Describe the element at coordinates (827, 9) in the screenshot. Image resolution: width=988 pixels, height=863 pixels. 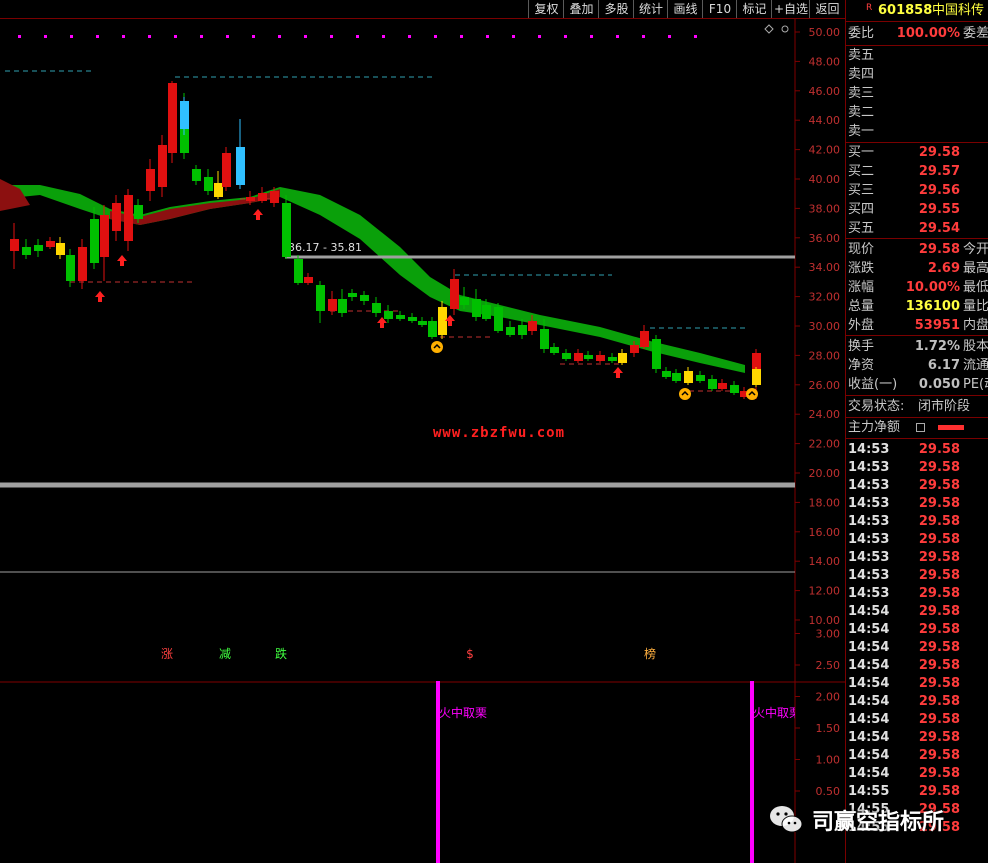
I see `back-button: 返回` at that location.